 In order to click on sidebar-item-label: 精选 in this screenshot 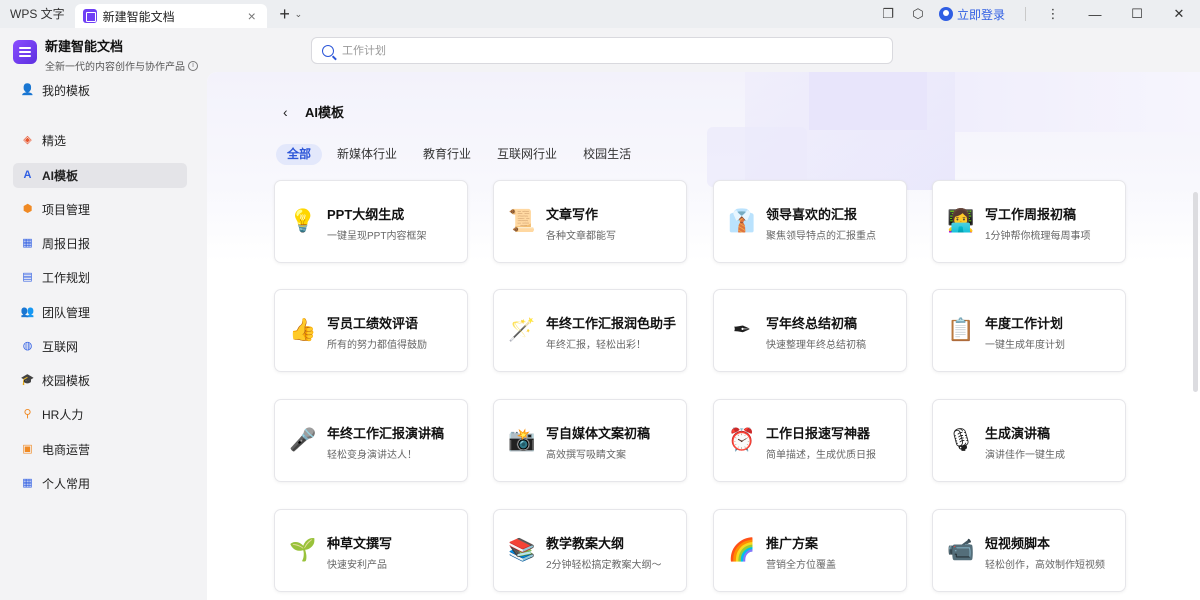, I will do `click(54, 141)`.